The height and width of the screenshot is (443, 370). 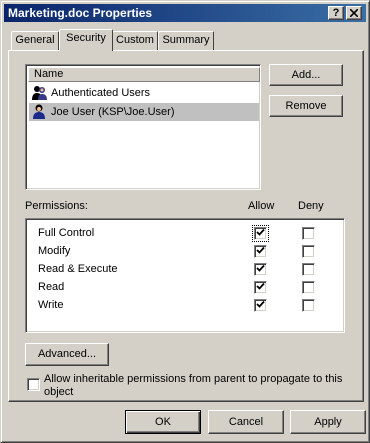 What do you see at coordinates (33, 384) in the screenshot?
I see `inherit-permissions-checkbox` at bounding box center [33, 384].